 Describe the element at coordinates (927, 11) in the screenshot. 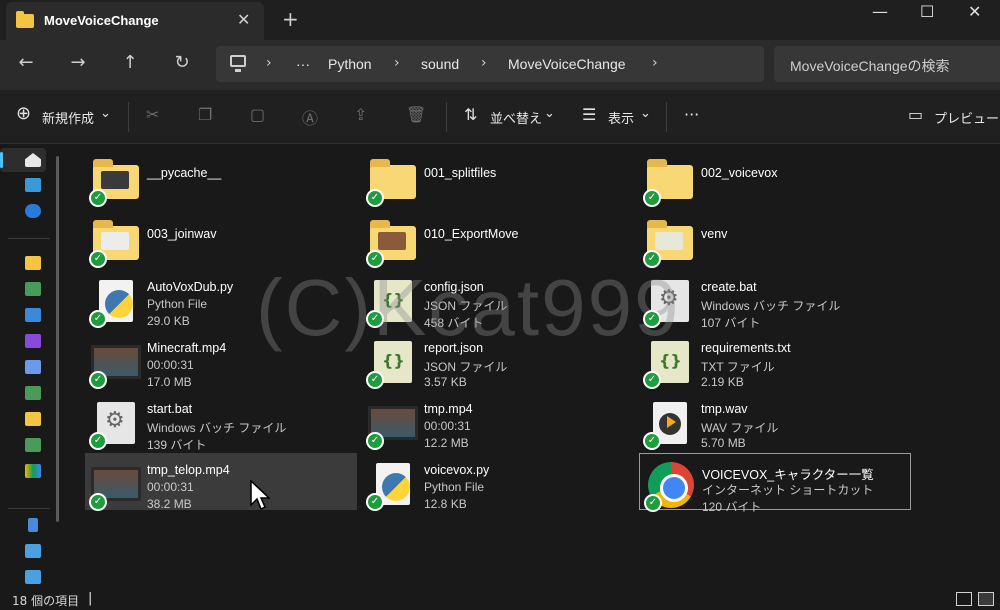

I see `maximize-button: ☐` at that location.